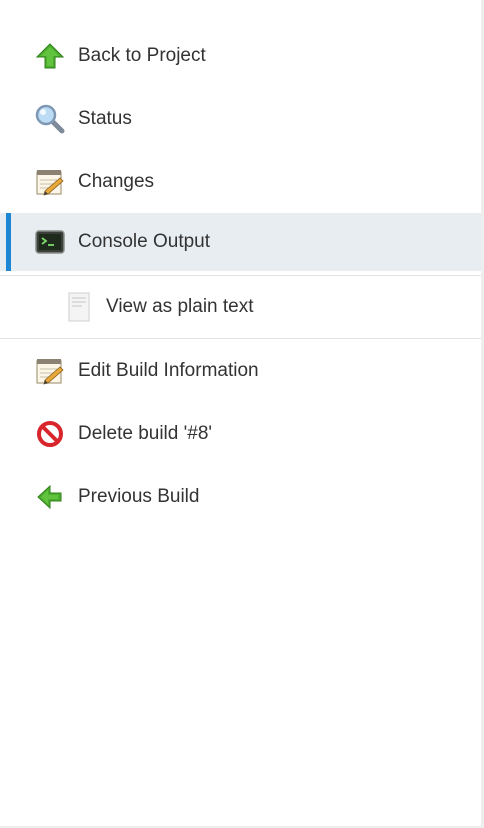 The height and width of the screenshot is (828, 484). What do you see at coordinates (240, 433) in the screenshot?
I see `task-delete-build: Delete build '#8'` at bounding box center [240, 433].